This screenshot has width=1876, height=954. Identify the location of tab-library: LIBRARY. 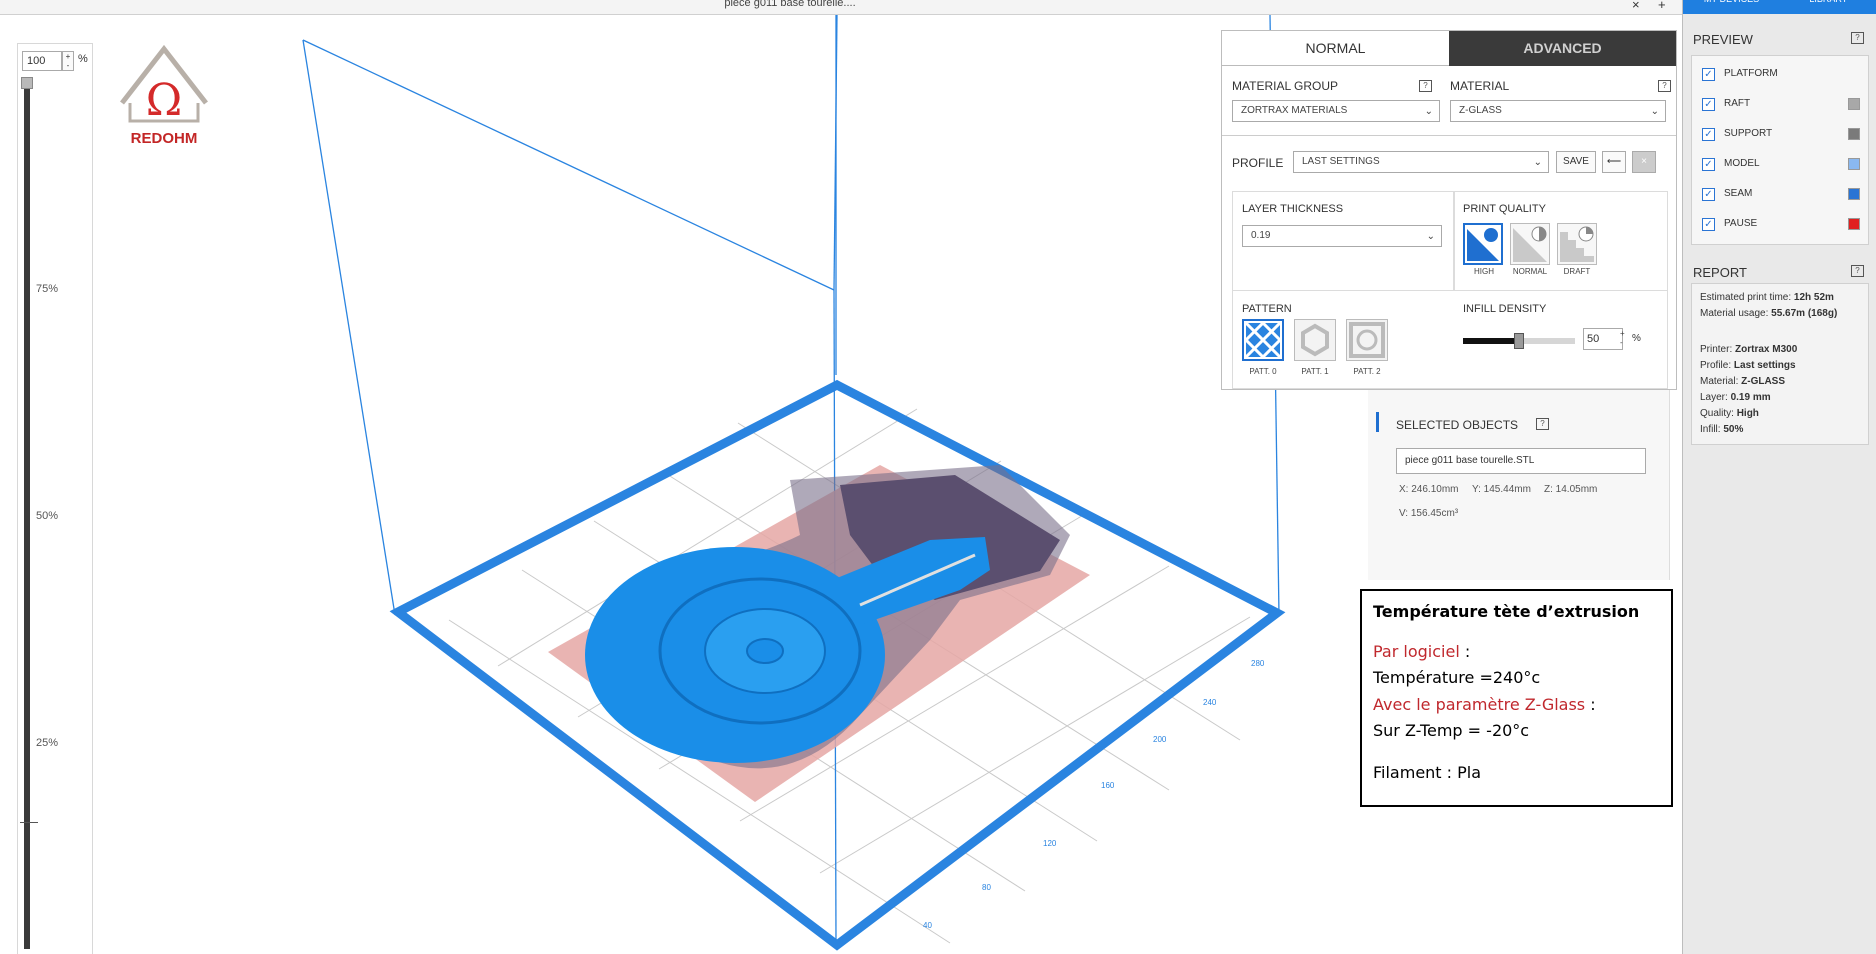
(1828, 7).